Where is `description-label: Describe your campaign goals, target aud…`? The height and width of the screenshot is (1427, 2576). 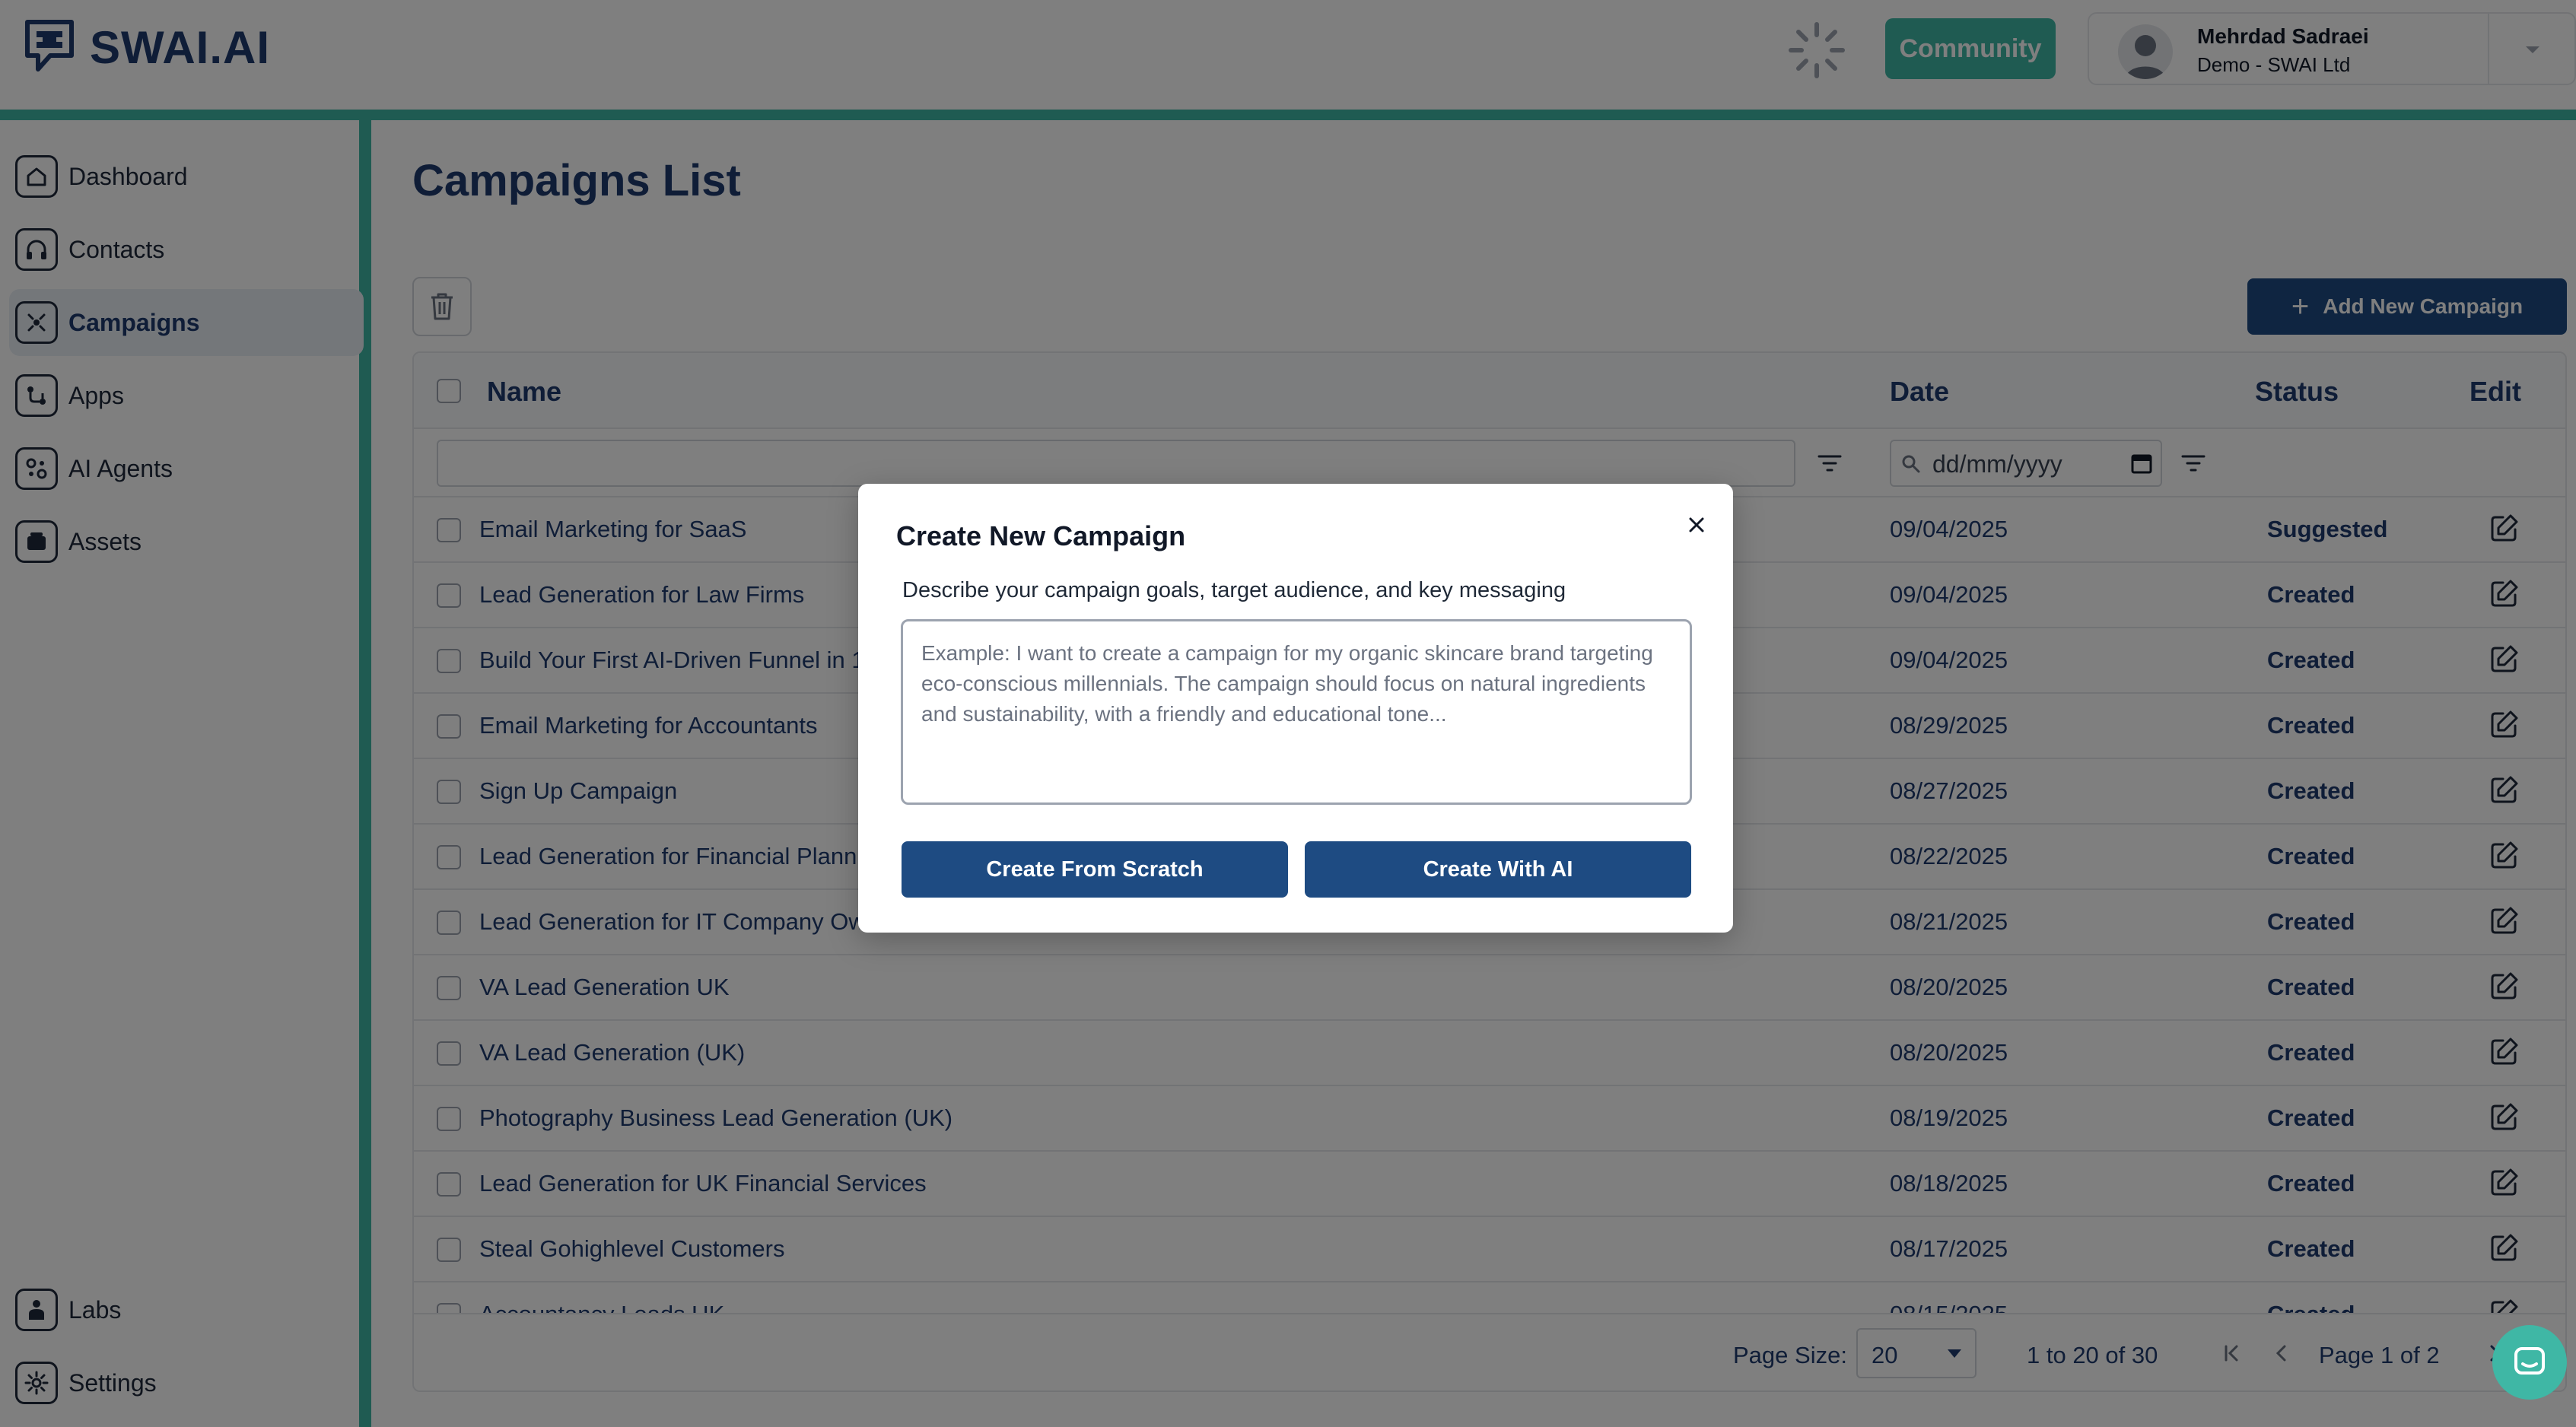
description-label: Describe your campaign goals, target aud… is located at coordinates (1234, 590).